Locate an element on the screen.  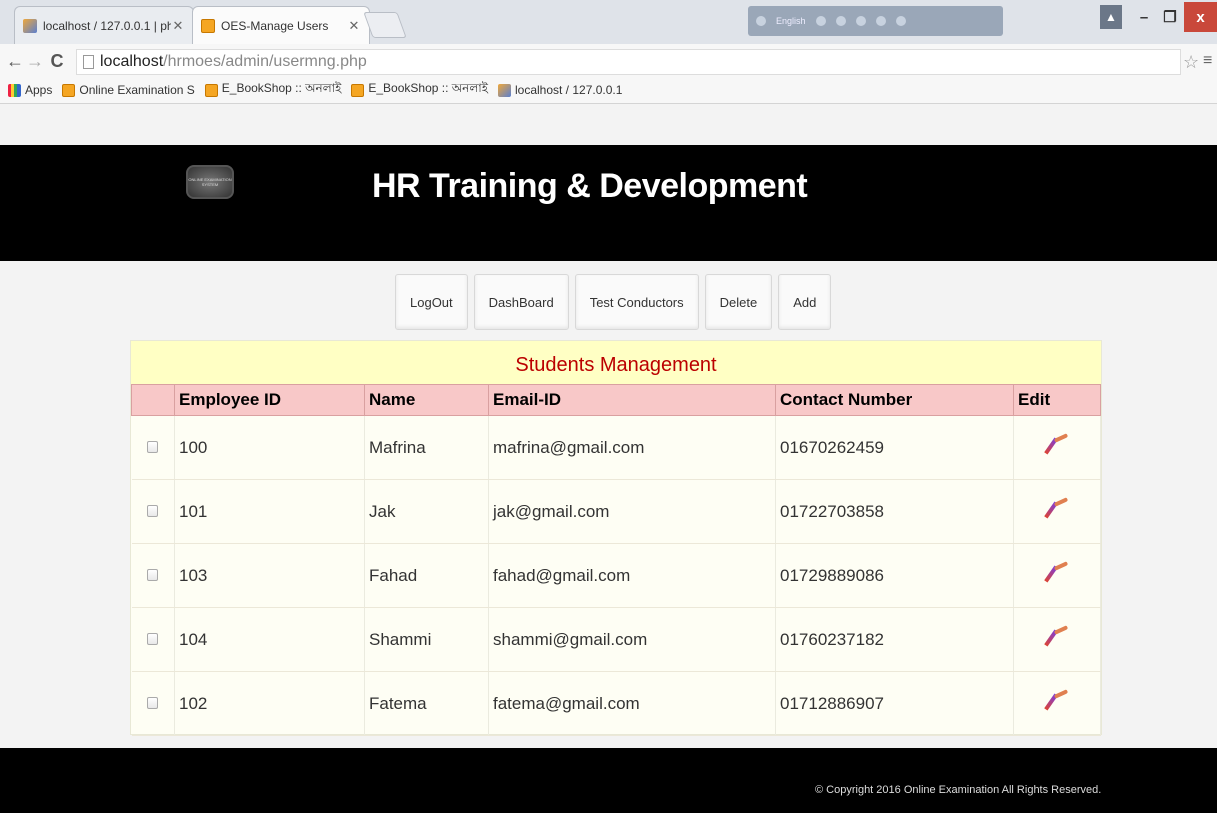
tab-phpmyadmin: localhost / 127.0.0.1 | php ✕ is located at coordinates (104, 25).